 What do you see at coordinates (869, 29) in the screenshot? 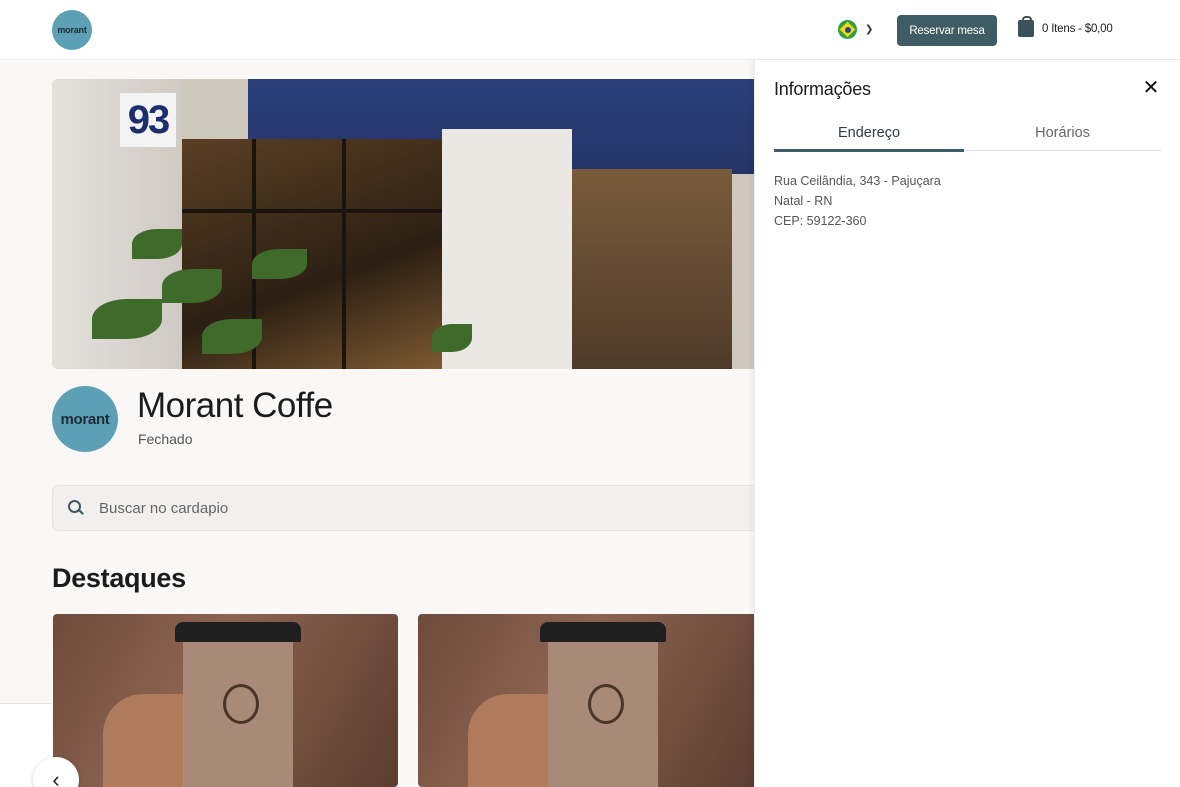
I see `chevron-down-icon: ❯` at bounding box center [869, 29].